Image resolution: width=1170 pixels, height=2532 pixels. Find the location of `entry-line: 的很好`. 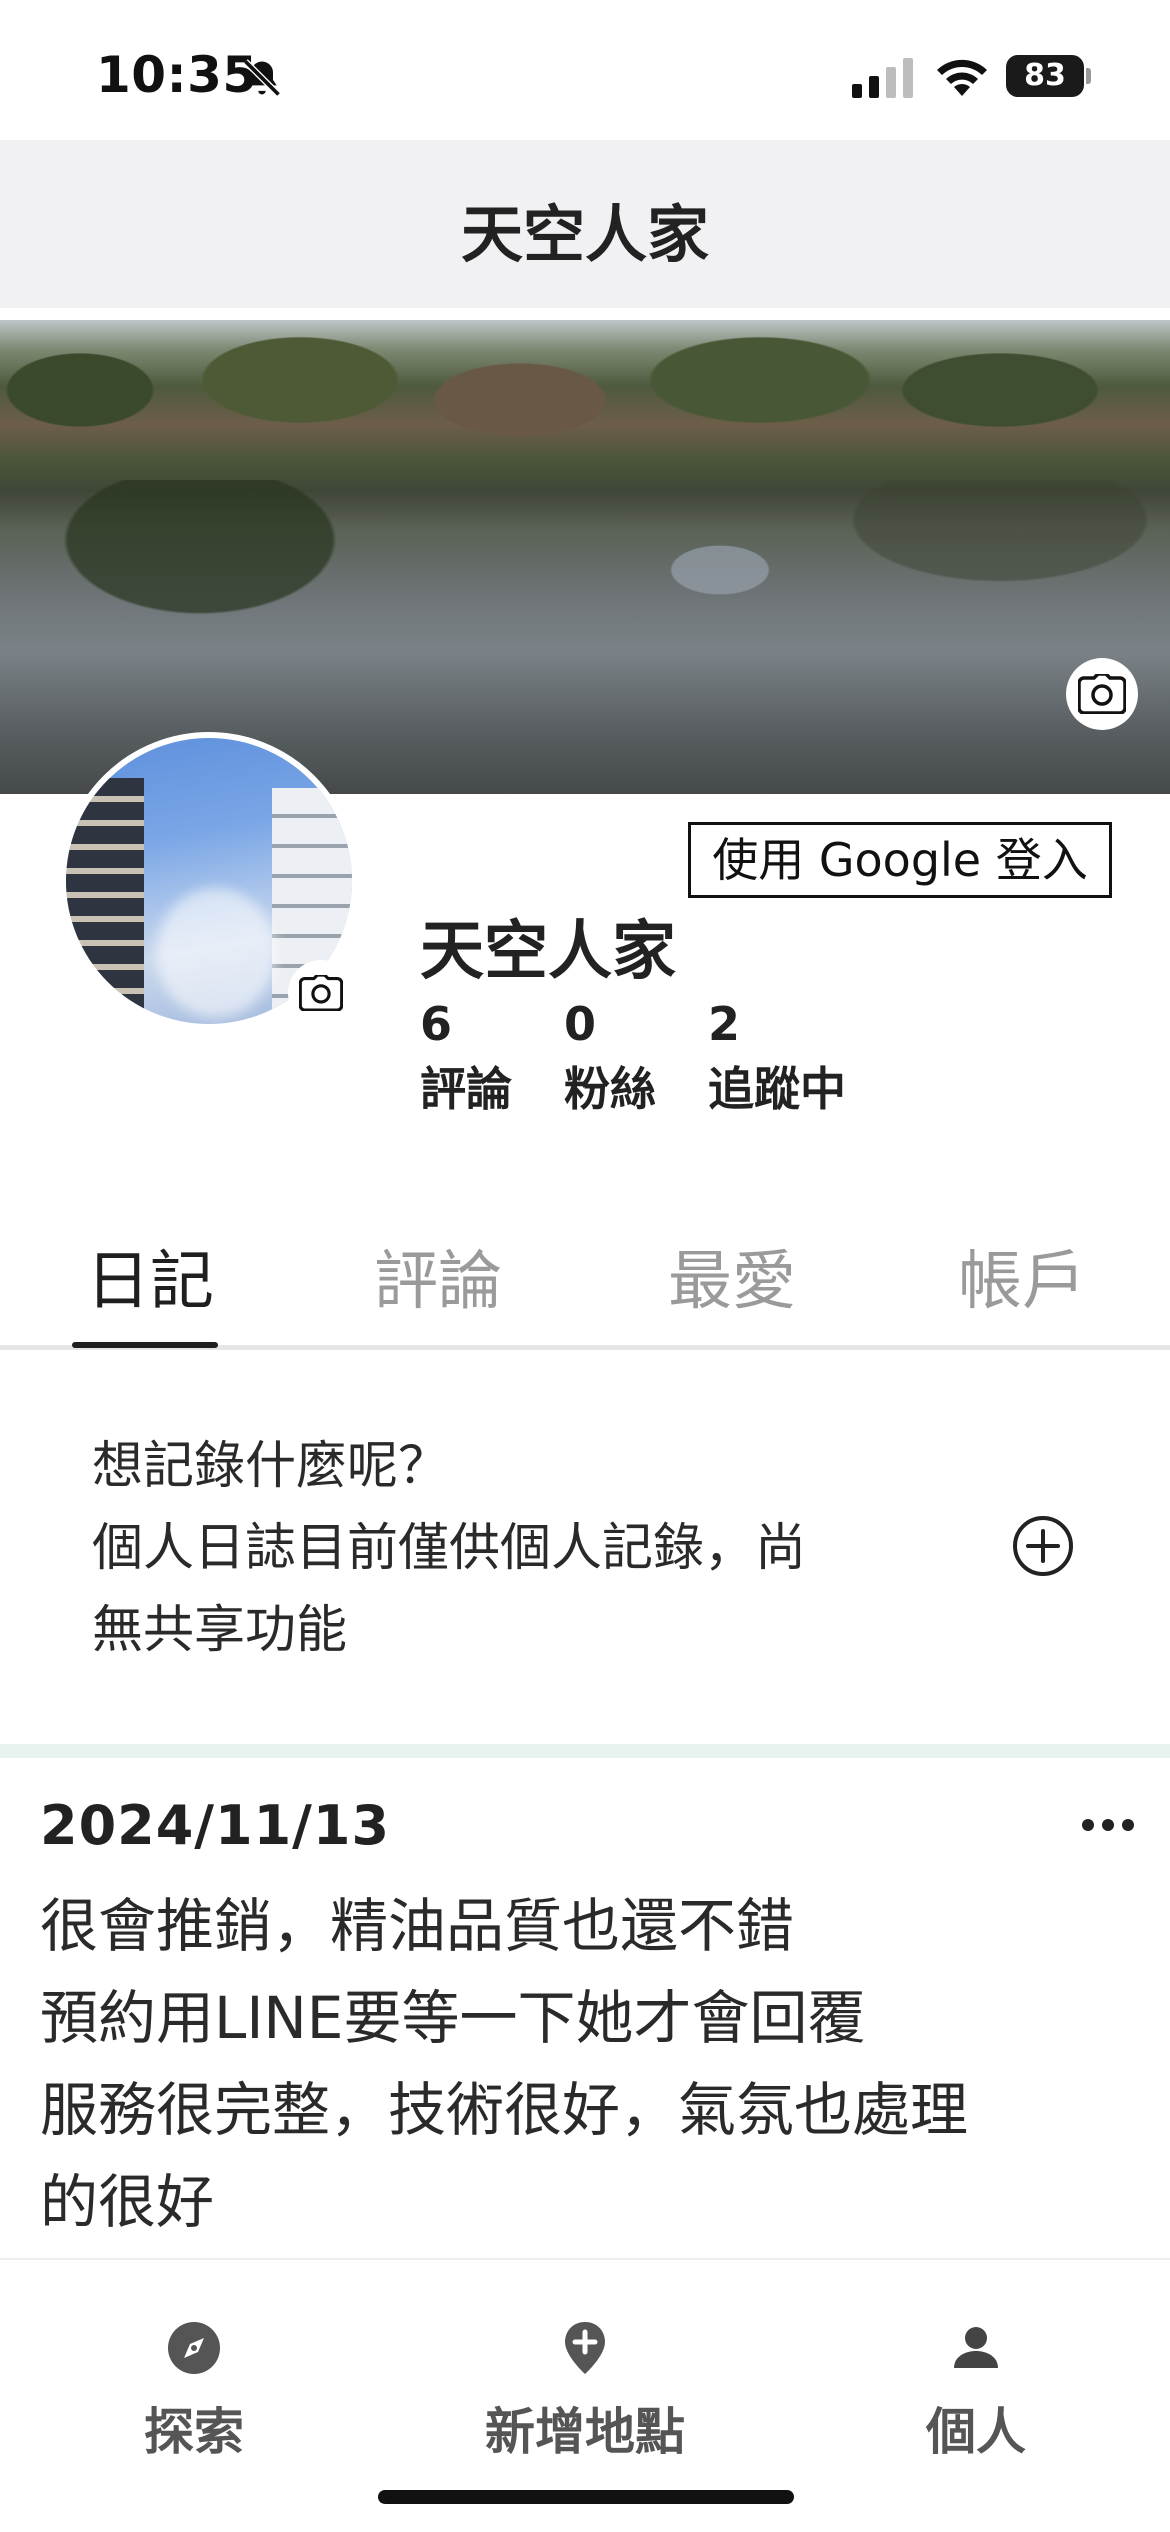

entry-line: 的很好 is located at coordinates (127, 2202).